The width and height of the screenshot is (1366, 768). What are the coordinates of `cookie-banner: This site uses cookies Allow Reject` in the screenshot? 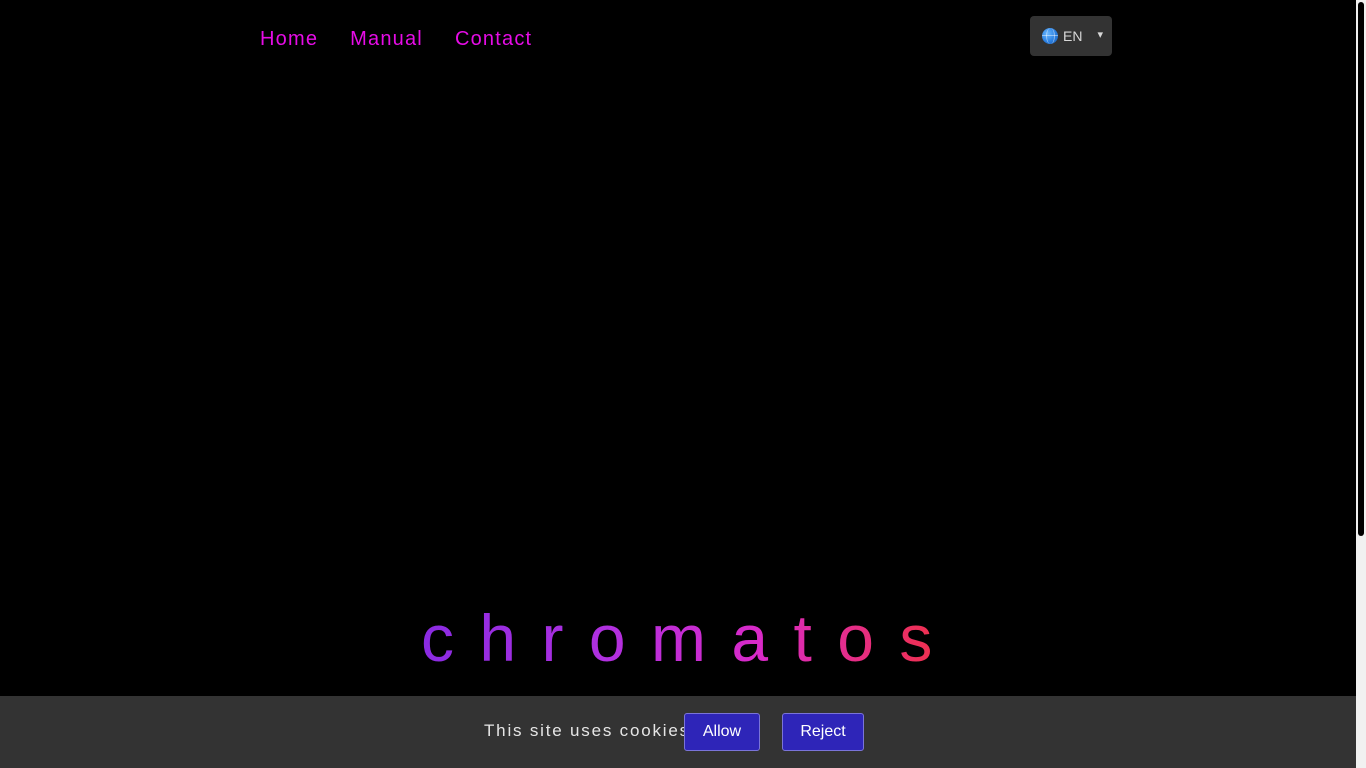 It's located at (678, 732).